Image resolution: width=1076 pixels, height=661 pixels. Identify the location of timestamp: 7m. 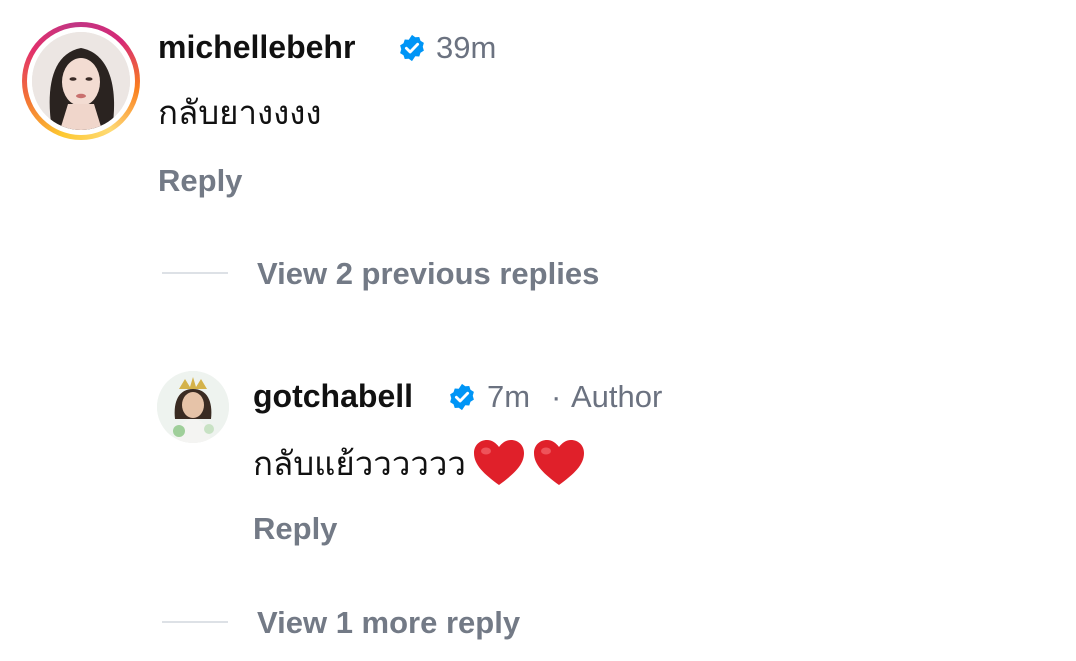
(509, 396).